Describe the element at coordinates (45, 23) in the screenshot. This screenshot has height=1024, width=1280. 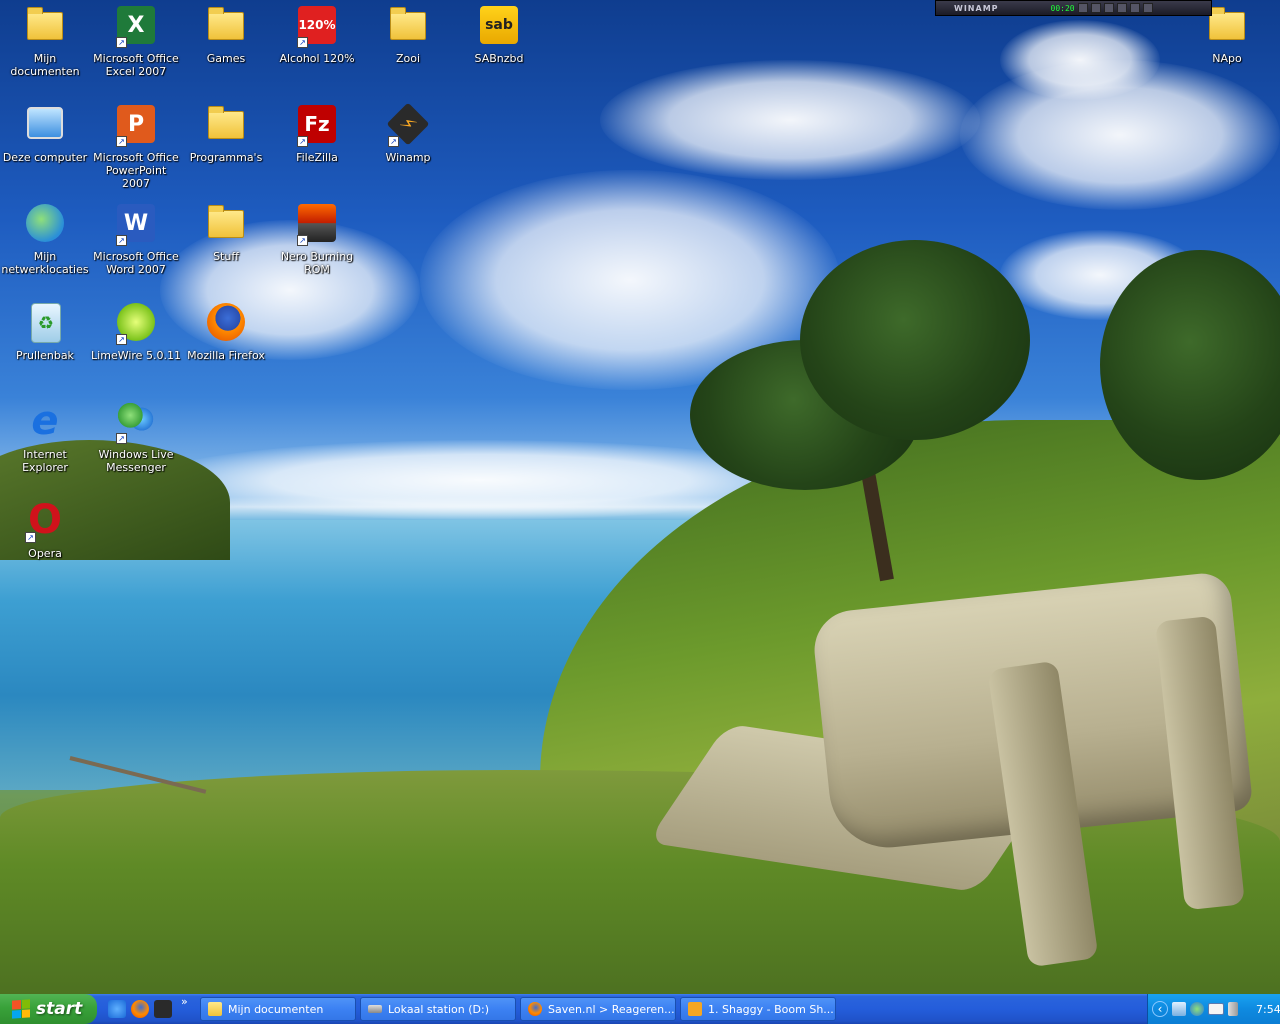
I see `my-documents-icon` at that location.